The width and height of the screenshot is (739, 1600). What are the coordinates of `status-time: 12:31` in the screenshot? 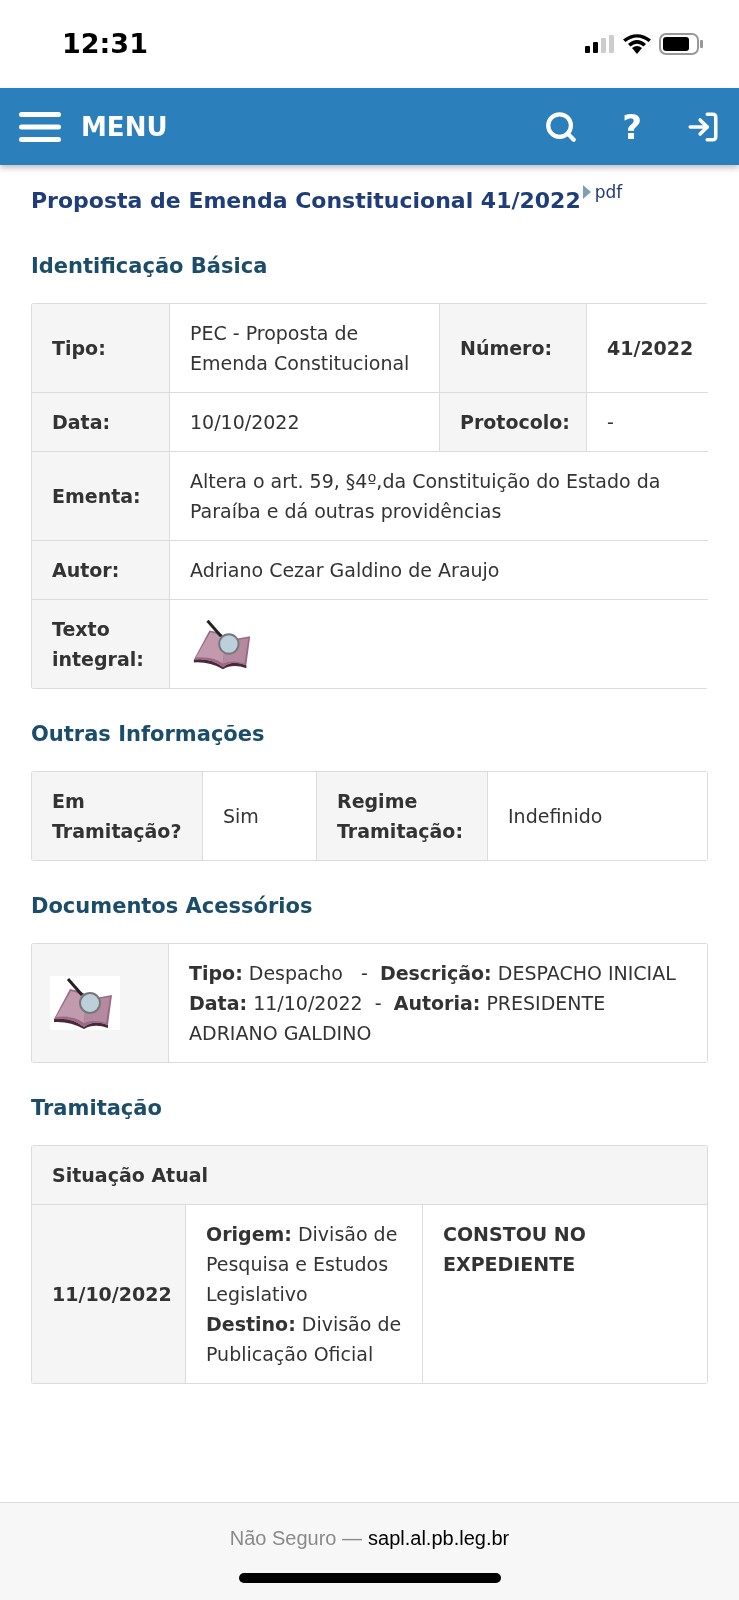 It's located at (105, 44).